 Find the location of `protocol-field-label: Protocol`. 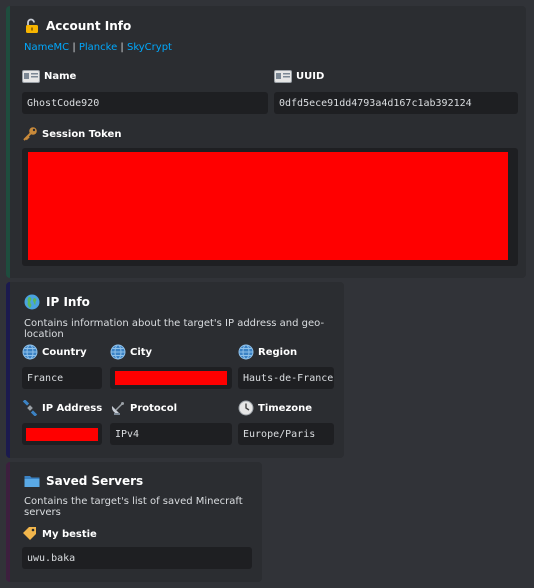

protocol-field-label: Protocol is located at coordinates (143, 408).